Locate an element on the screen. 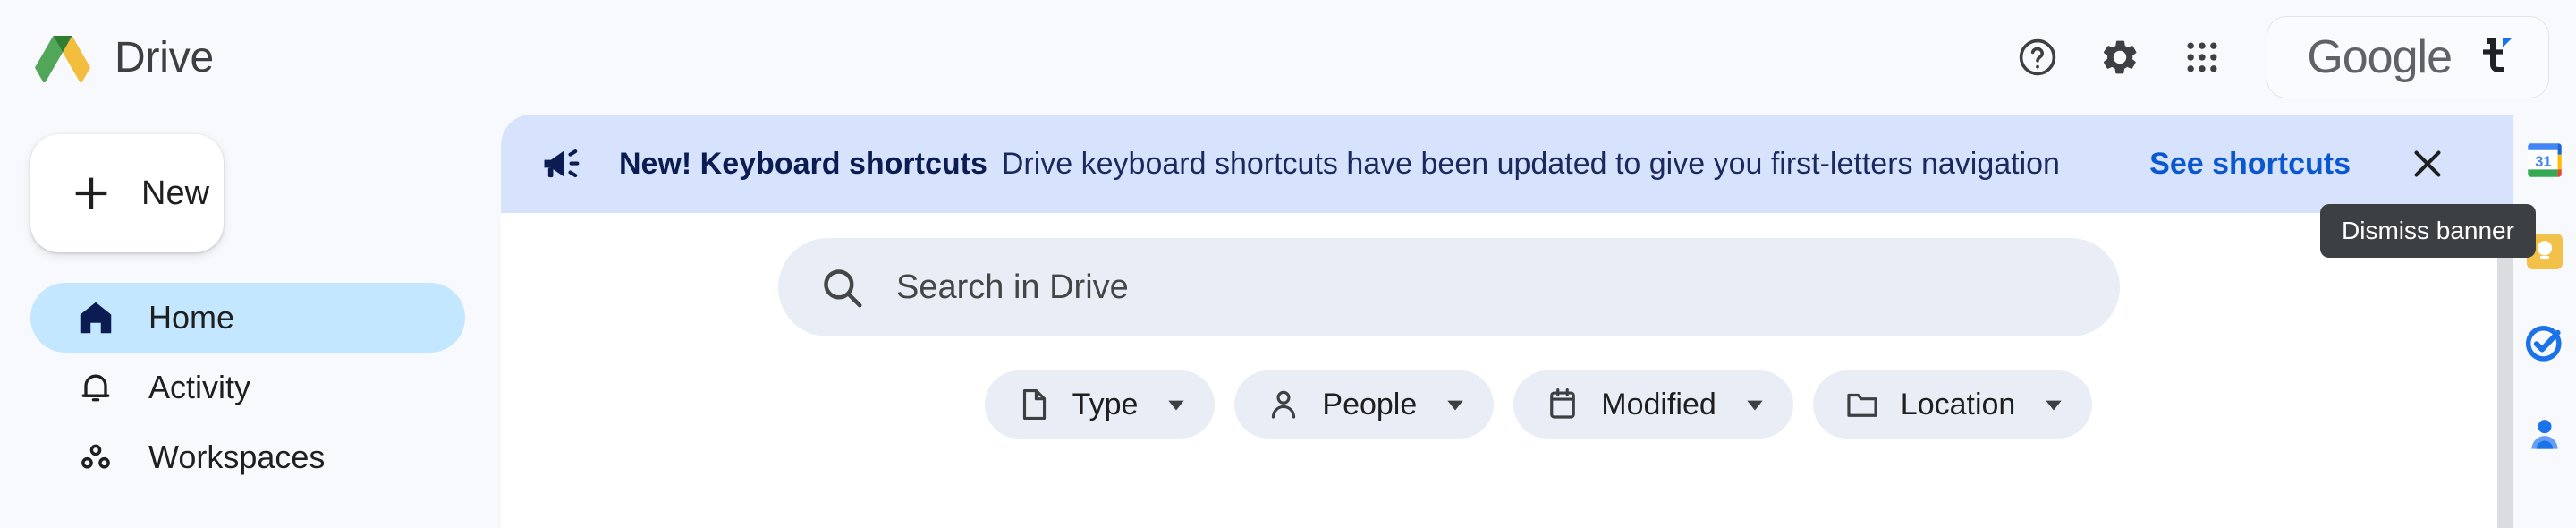 This screenshot has width=2576, height=528. account-button: Google is located at coordinates (2408, 57).